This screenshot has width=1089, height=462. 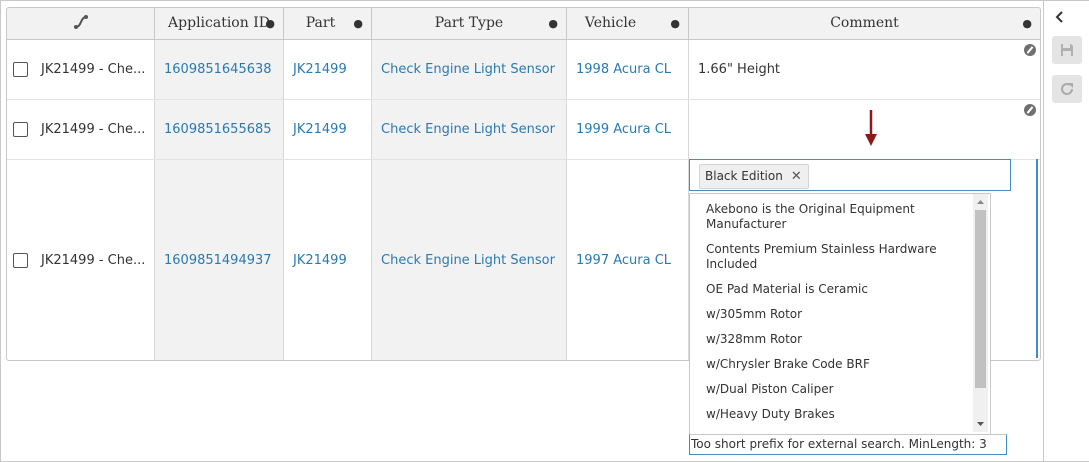 I want to click on header-select-col, so click(x=81, y=23).